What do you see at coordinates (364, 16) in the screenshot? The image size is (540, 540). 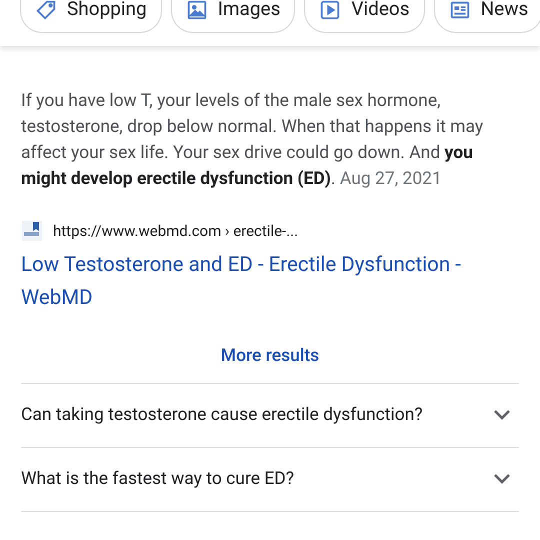 I see `filter-chip: Videos` at bounding box center [364, 16].